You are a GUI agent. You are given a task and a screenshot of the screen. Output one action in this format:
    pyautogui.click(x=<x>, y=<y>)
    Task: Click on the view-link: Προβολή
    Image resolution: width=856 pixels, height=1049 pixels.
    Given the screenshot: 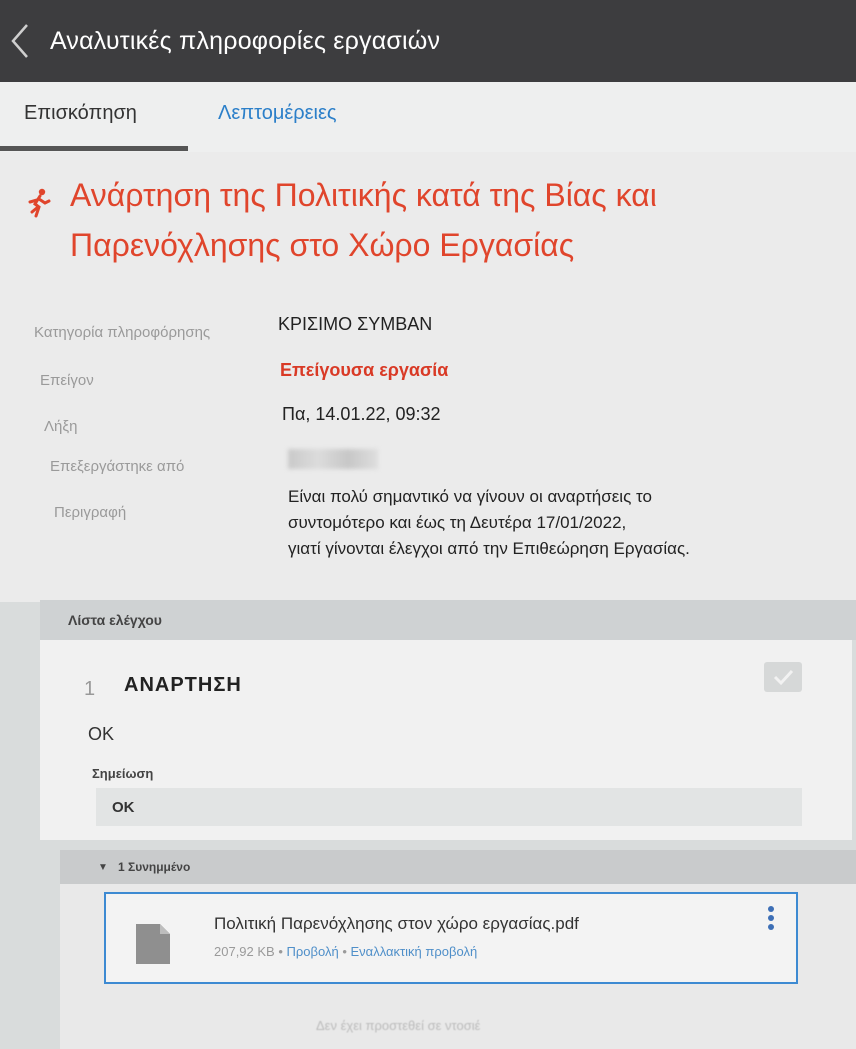 What is the action you would take?
    pyautogui.click(x=313, y=951)
    